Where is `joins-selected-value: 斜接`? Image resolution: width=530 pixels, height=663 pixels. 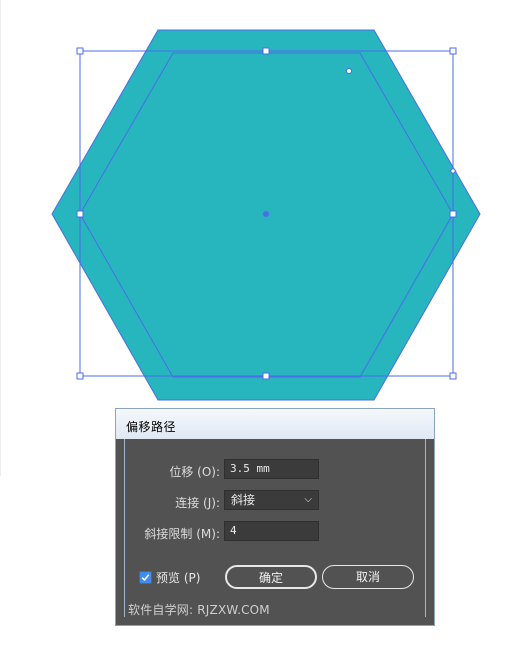
joins-selected-value: 斜接 is located at coordinates (243, 500).